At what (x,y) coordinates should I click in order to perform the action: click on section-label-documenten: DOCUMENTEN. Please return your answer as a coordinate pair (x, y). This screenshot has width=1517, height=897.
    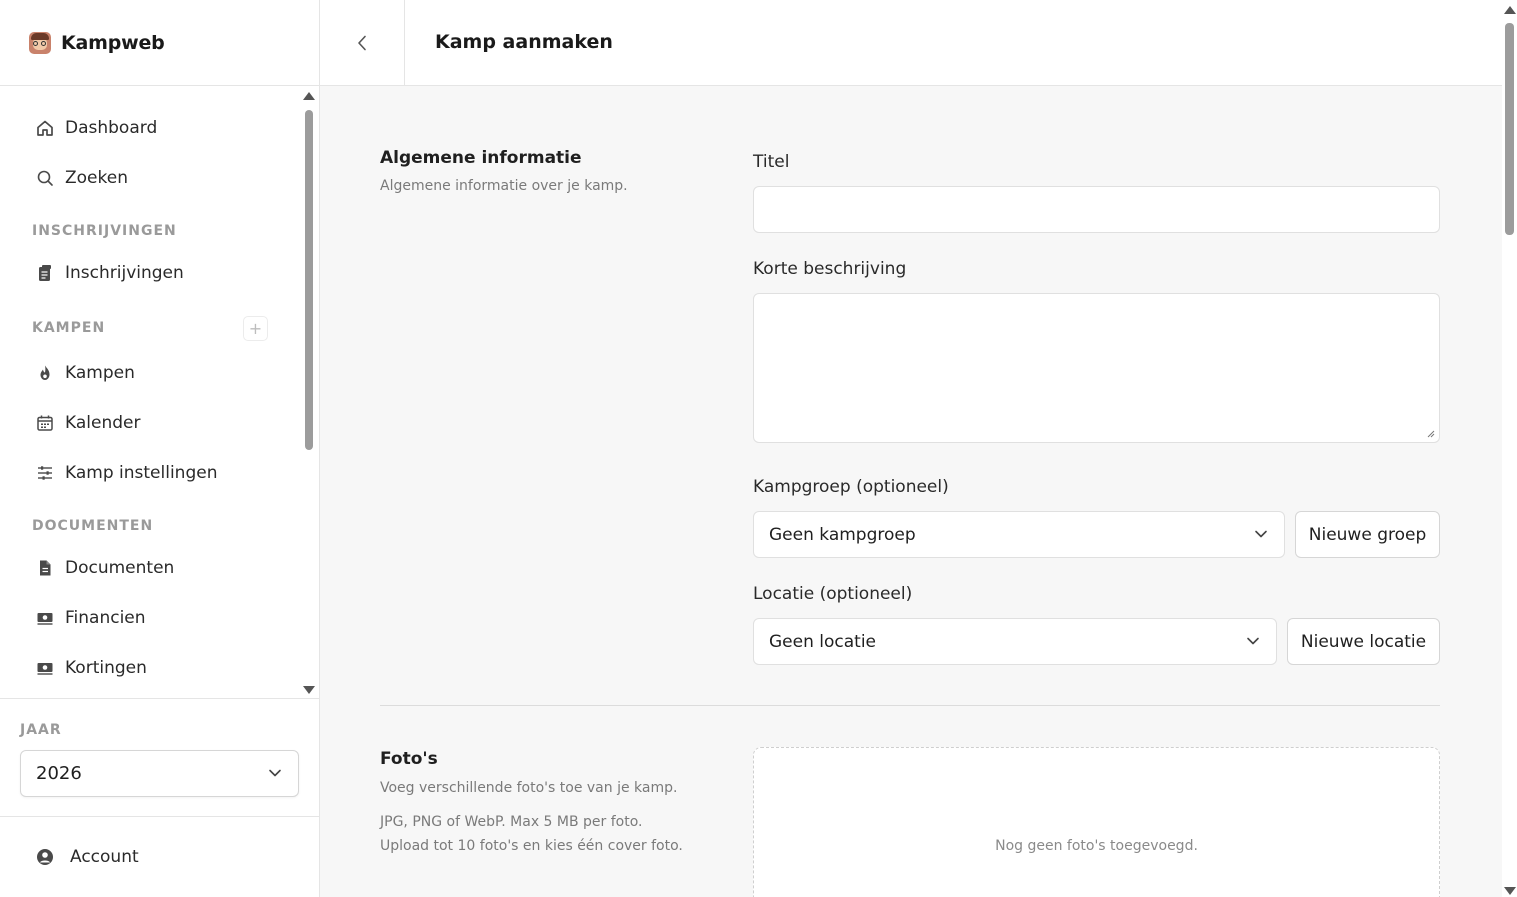
    Looking at the image, I should click on (93, 526).